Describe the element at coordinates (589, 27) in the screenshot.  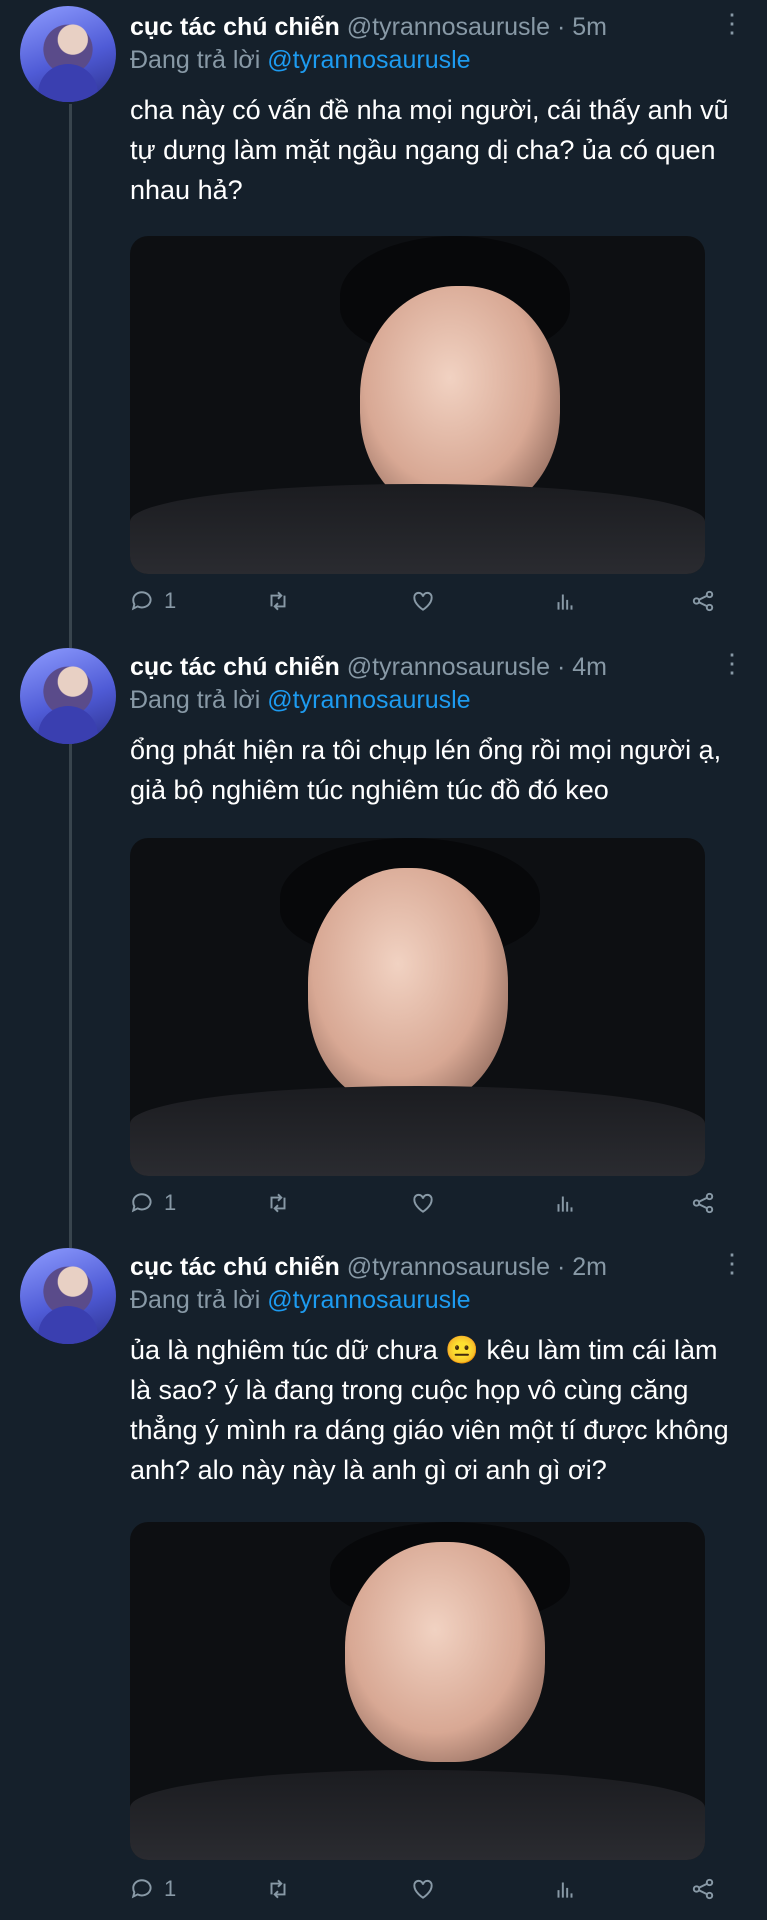
I see `timestamp: 5m` at that location.